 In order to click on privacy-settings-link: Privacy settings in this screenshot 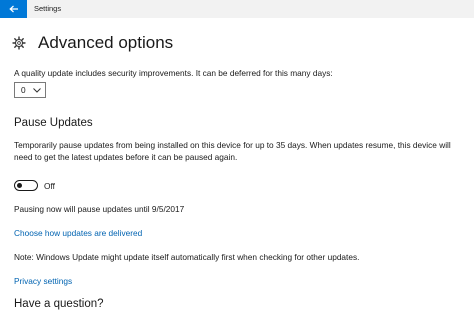, I will do `click(43, 281)`.